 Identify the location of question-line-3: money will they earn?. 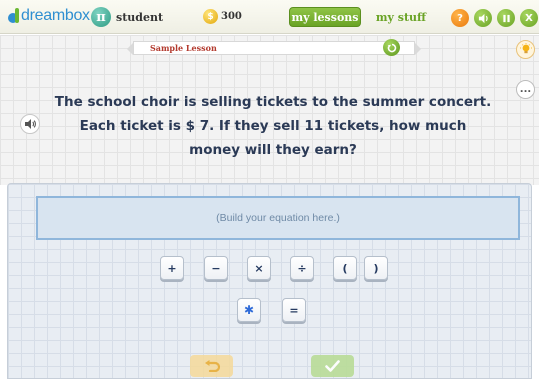
(273, 150).